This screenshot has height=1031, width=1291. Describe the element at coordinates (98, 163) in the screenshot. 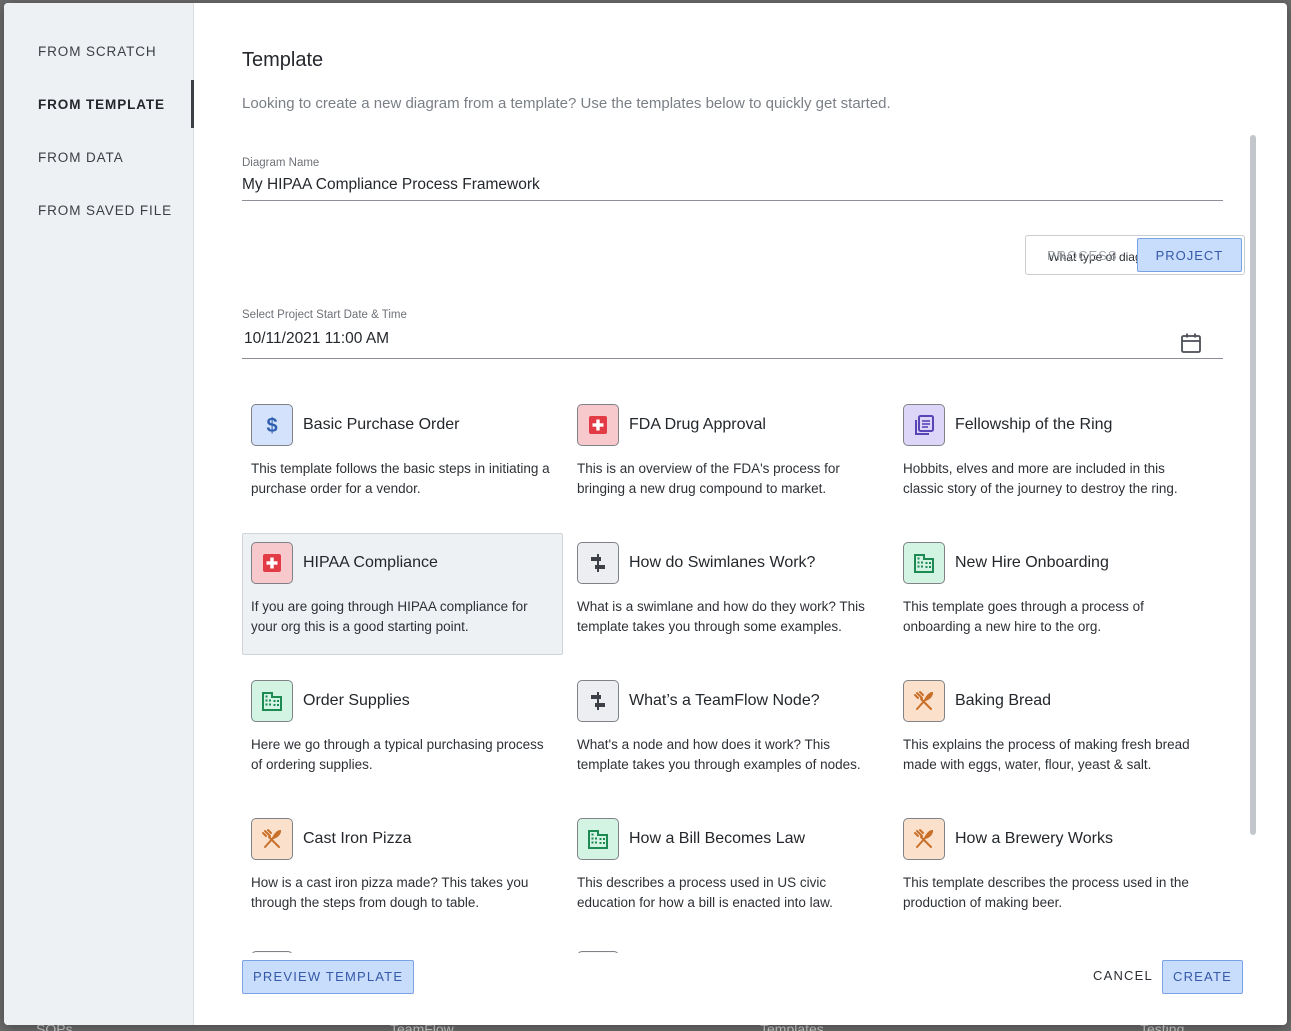

I see `sidebar-item-from-data: FROM DATA` at that location.